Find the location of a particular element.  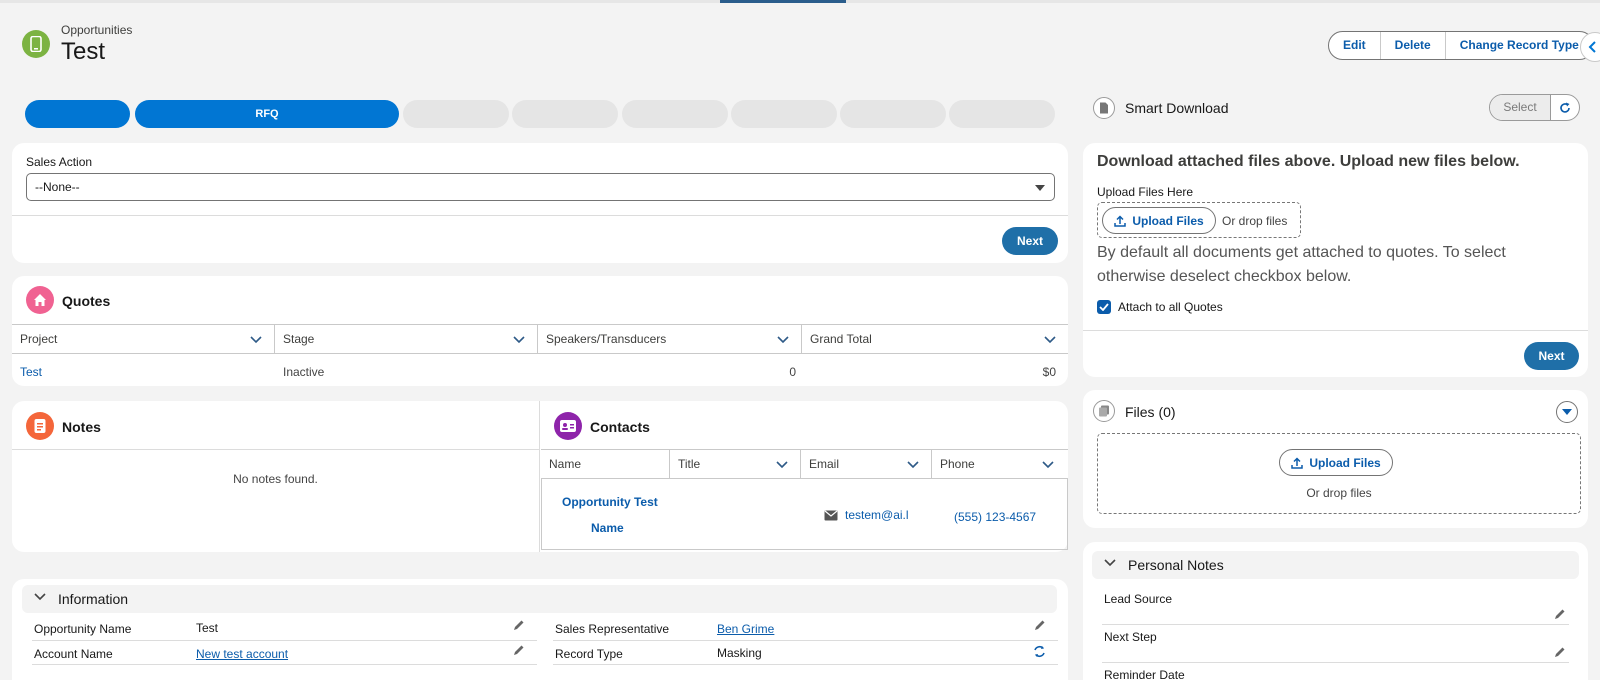

notes-icon is located at coordinates (40, 426).